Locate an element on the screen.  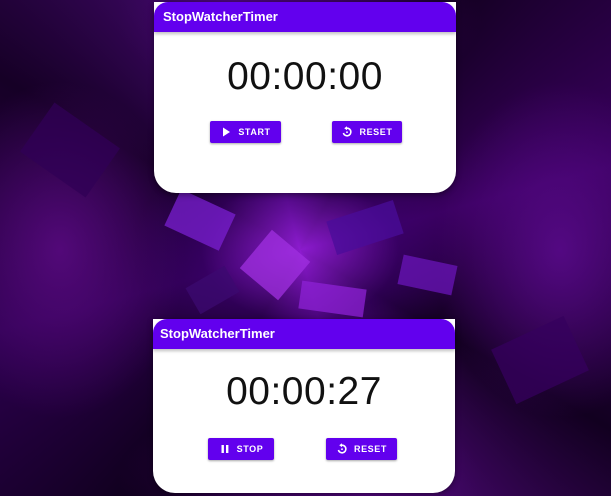
stop-button-label: STOP is located at coordinates (250, 449).